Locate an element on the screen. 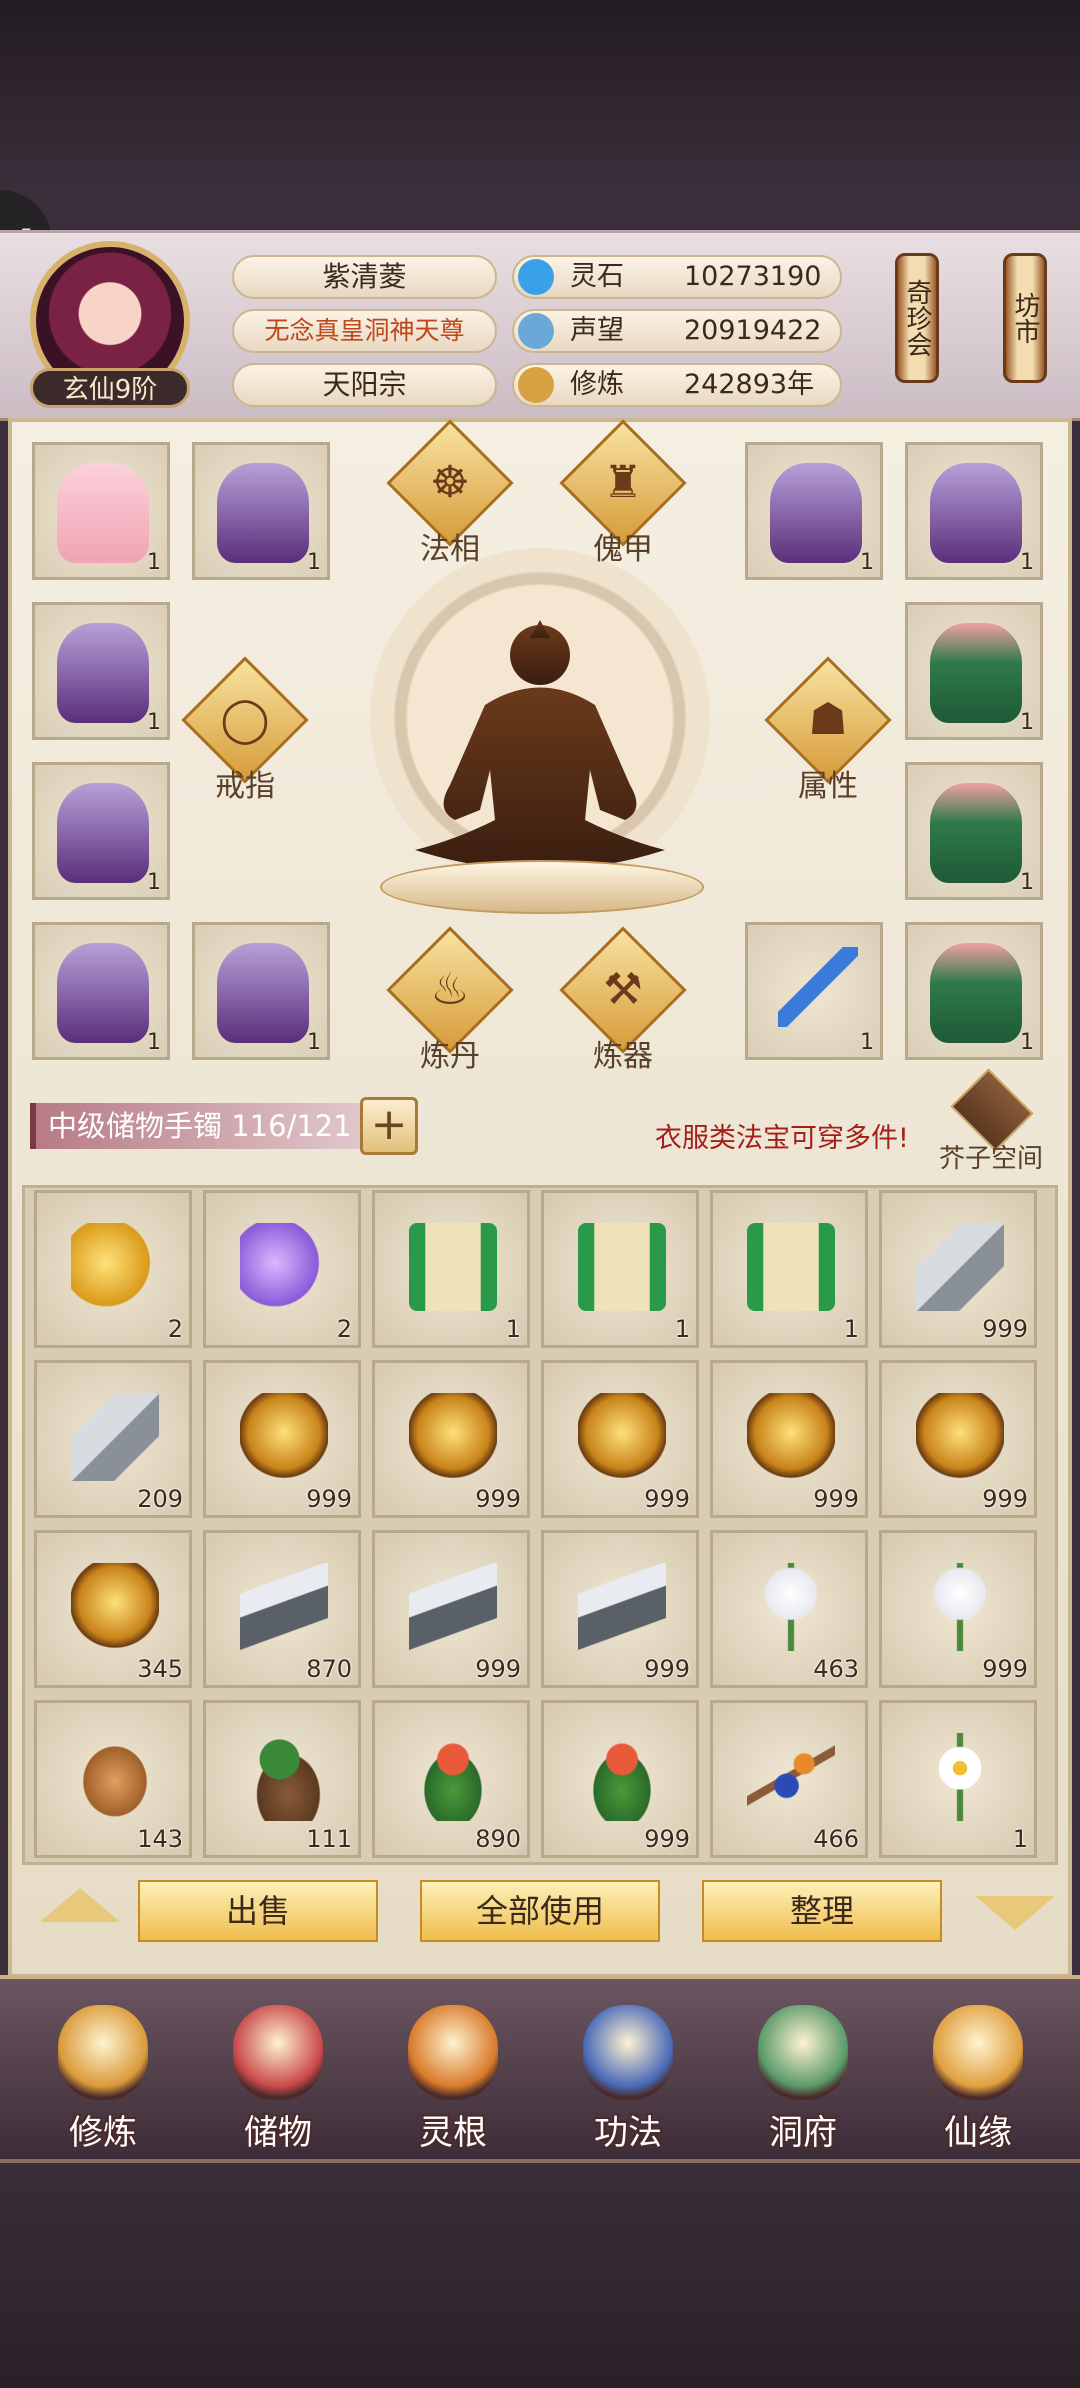 The image size is (1080, 2388). root-herb-icon is located at coordinates (284, 1777).